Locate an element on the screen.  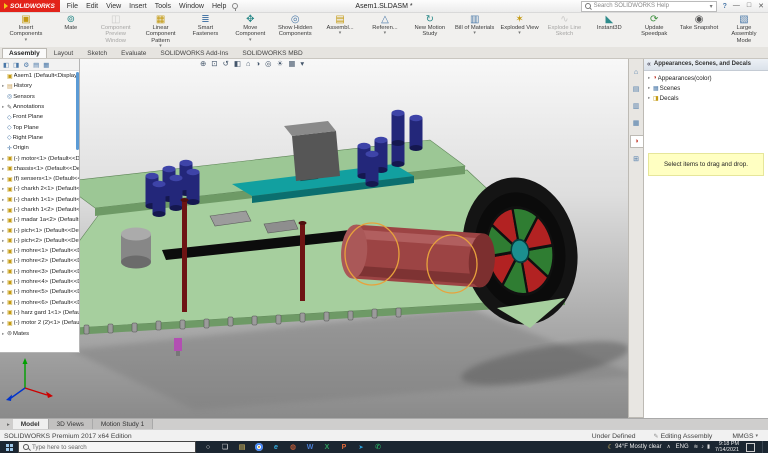
headsup-icon: ◧ is located at coordinates (237, 63).